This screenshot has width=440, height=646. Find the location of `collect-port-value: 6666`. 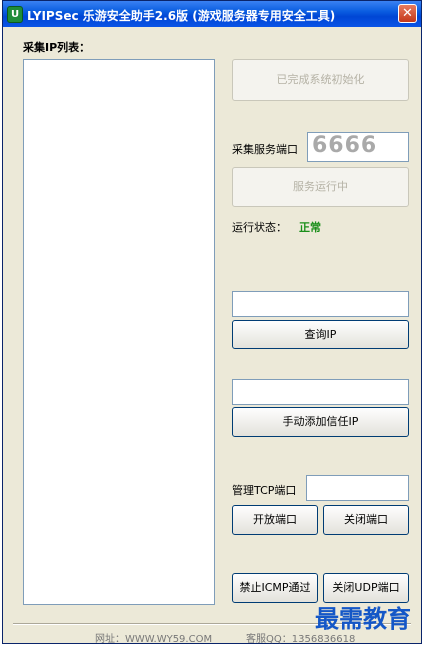

collect-port-value: 6666 is located at coordinates (345, 145).